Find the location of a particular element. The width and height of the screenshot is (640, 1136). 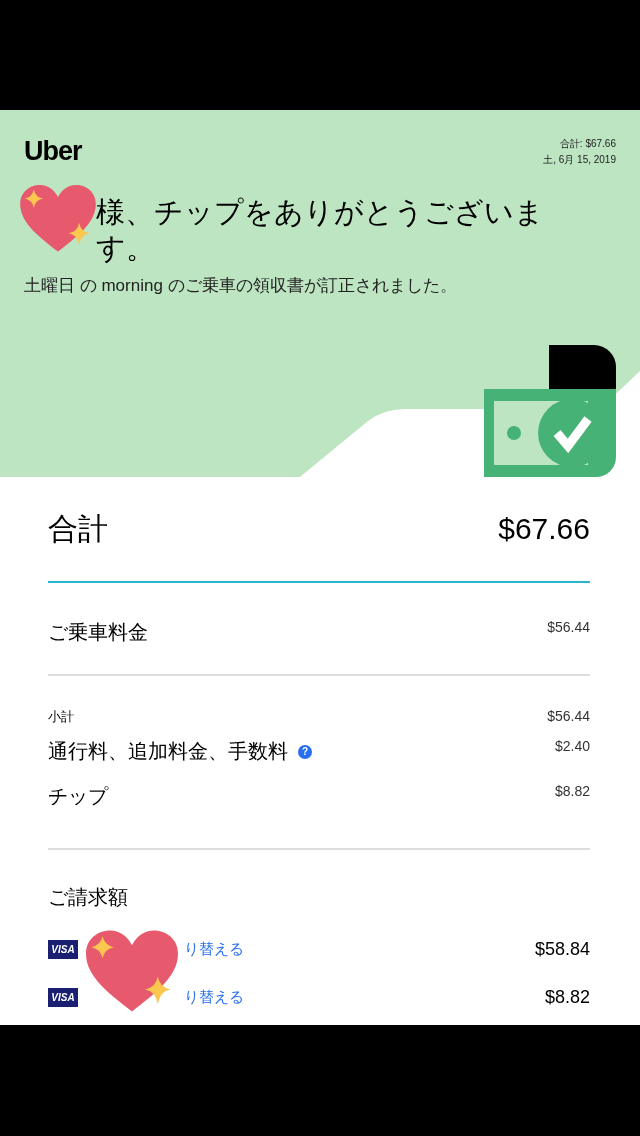

help-icon: ? is located at coordinates (305, 751).